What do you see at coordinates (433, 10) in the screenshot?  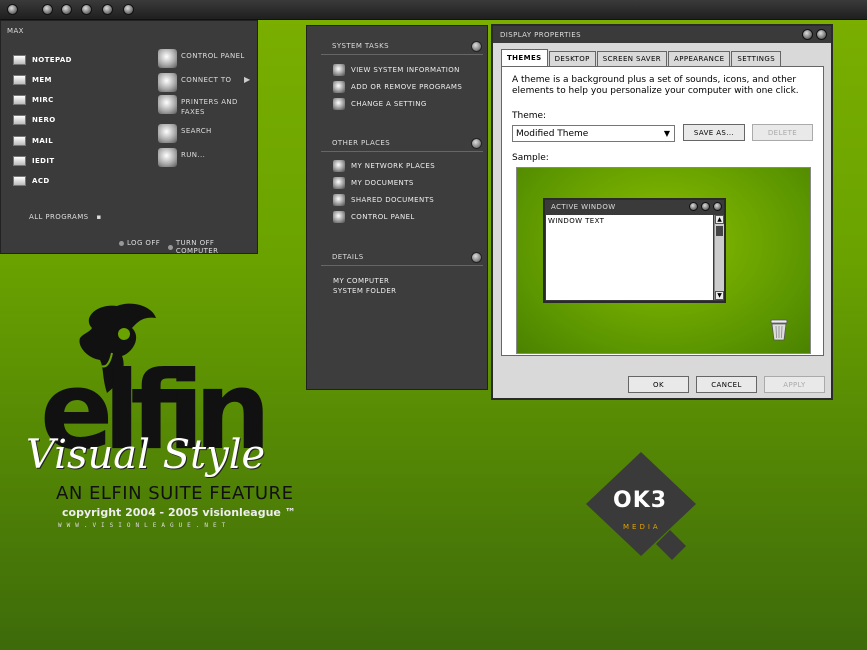 I see `taskbar` at bounding box center [433, 10].